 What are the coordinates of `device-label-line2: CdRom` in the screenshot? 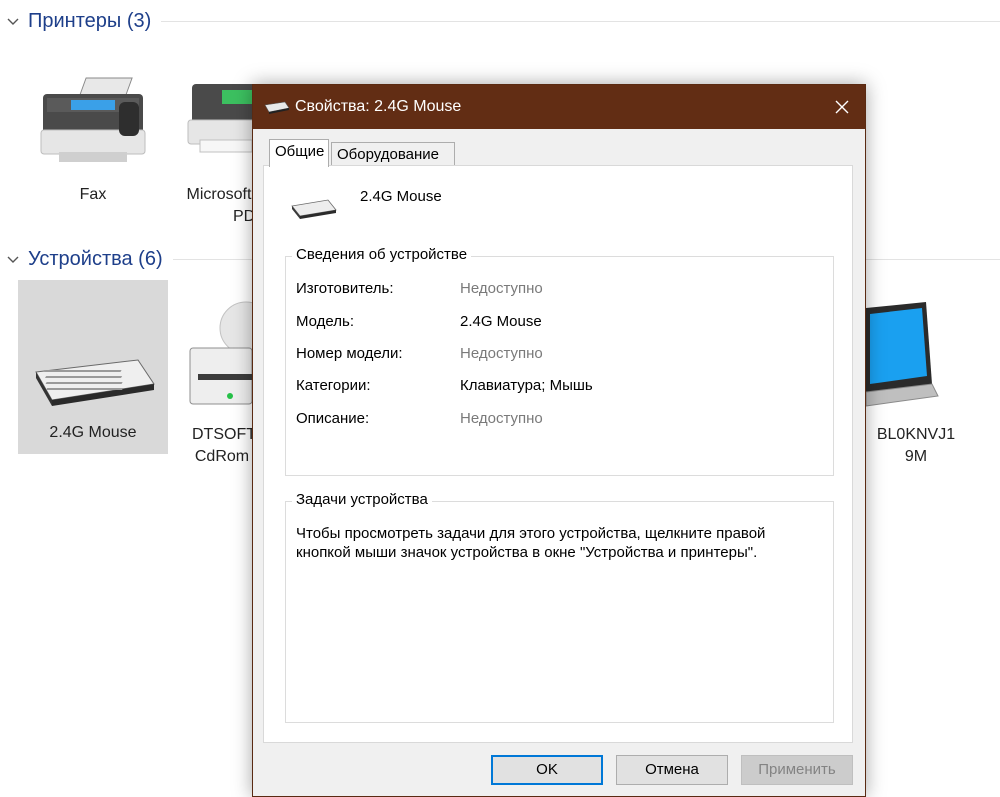 It's located at (222, 456).